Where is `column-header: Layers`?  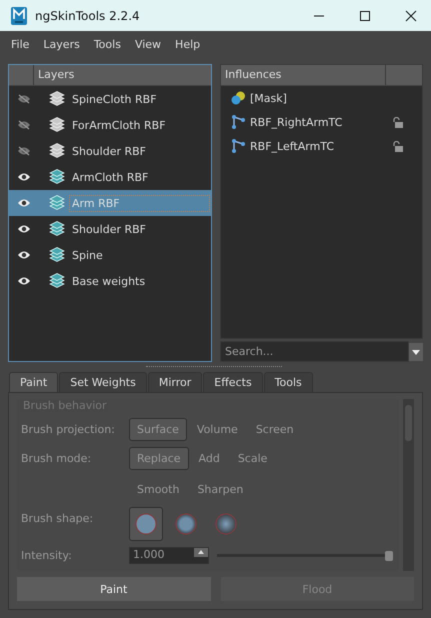
column-header: Layers is located at coordinates (56, 75).